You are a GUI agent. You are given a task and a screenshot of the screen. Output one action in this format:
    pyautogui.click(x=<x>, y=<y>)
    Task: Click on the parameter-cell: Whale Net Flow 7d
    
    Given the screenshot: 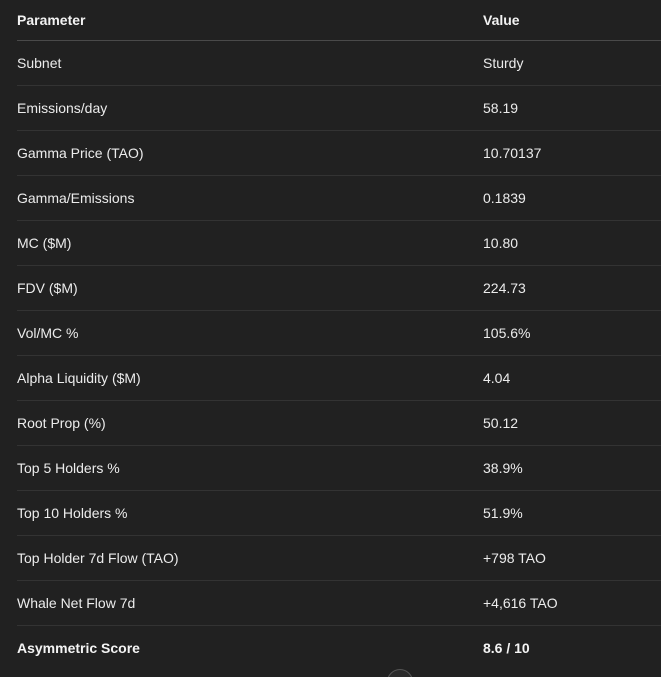 What is the action you would take?
    pyautogui.click(x=250, y=603)
    